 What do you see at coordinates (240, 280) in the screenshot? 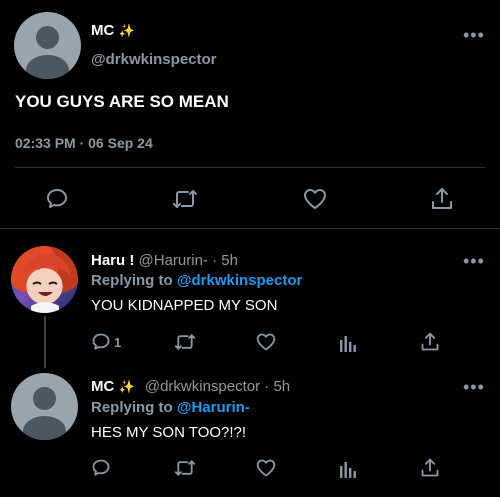
I see `replying-to-handle-link: @drkwkinspector` at bounding box center [240, 280].